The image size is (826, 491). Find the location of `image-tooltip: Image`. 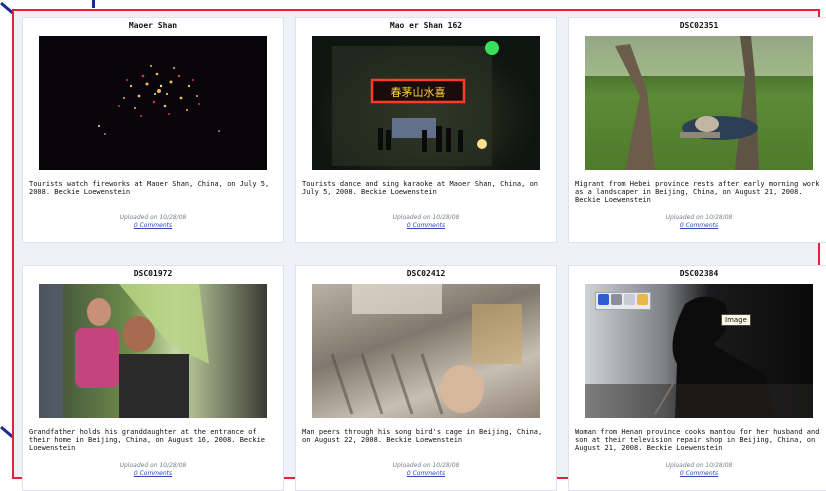

image-tooltip: Image is located at coordinates (736, 320).